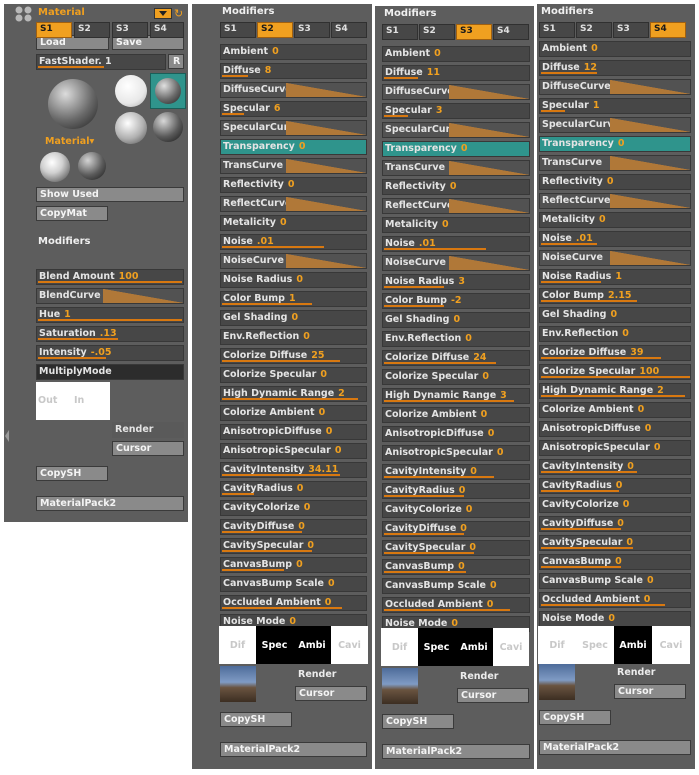 Image resolution: width=699 pixels, height=775 pixels. I want to click on material-preview-sphere, so click(73, 104).